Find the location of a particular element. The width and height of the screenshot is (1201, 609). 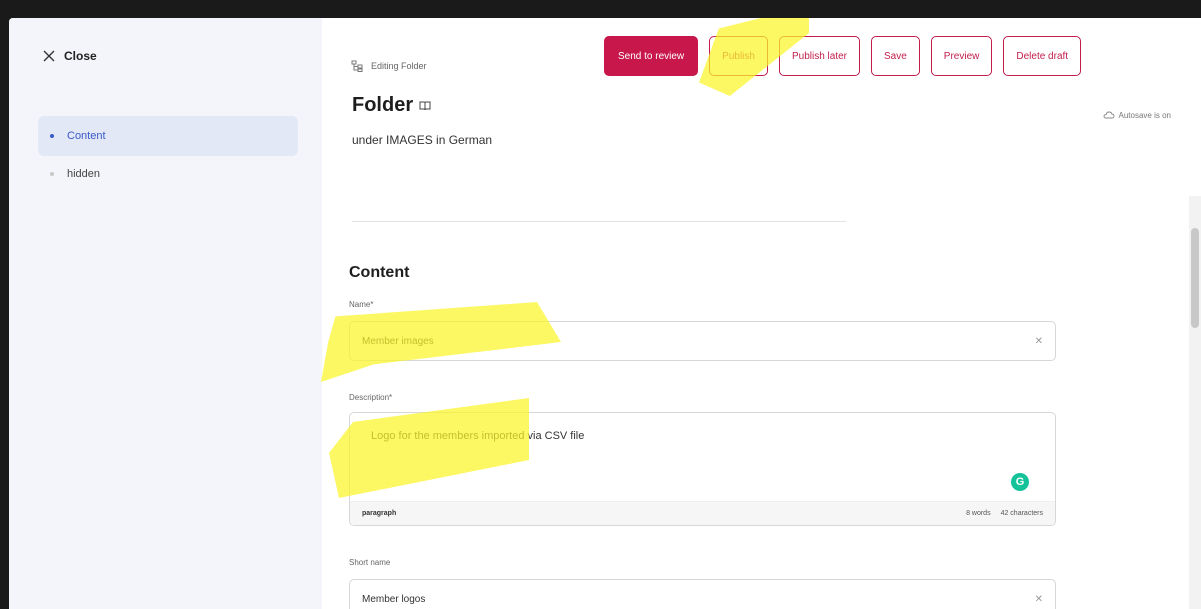

sidebar-item-content: Content is located at coordinates (168, 136).